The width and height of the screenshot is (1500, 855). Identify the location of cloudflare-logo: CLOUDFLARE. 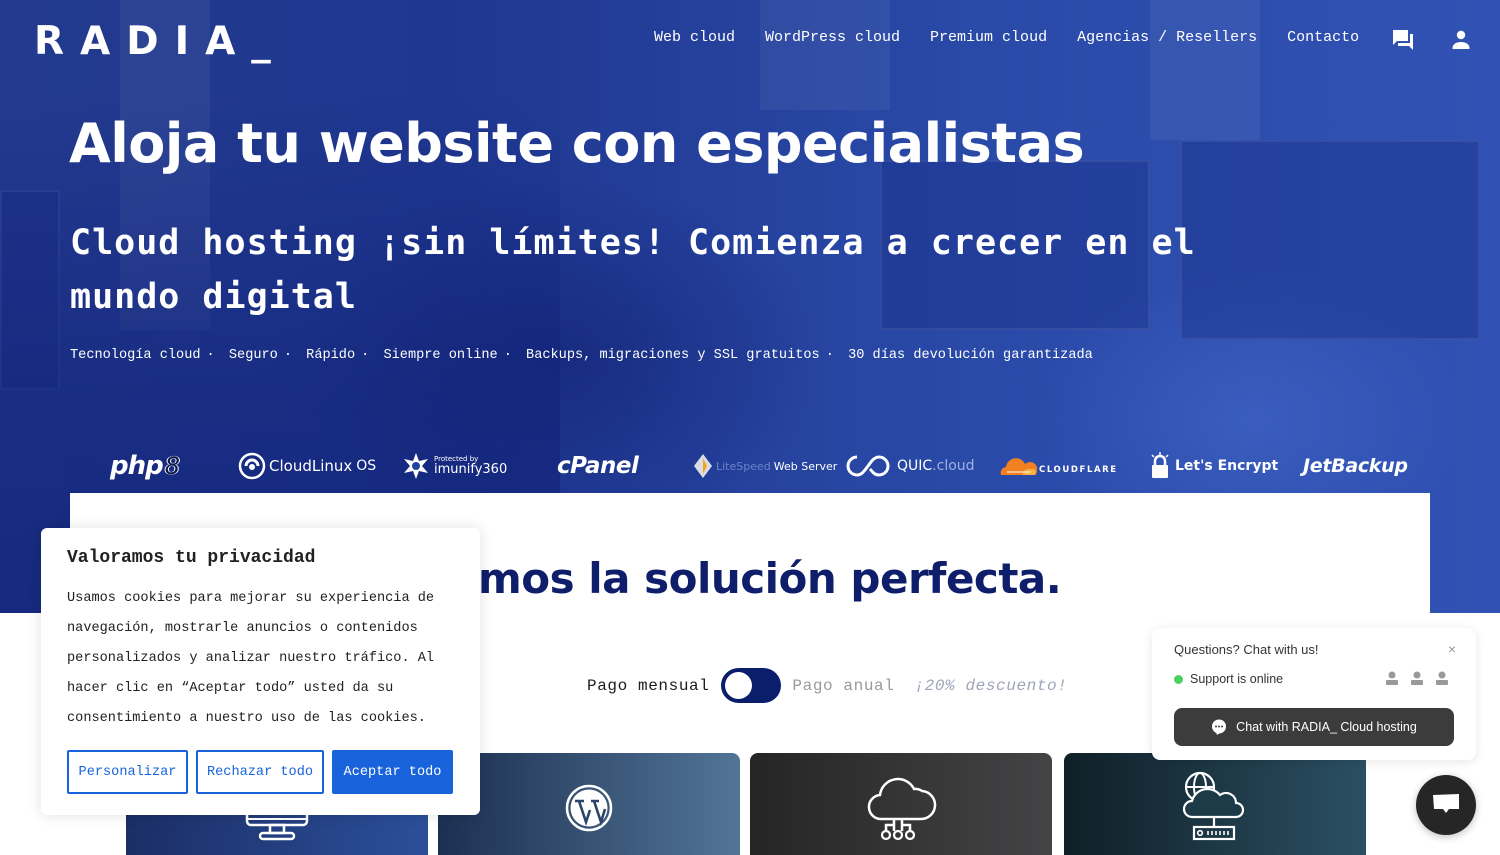
(1057, 466).